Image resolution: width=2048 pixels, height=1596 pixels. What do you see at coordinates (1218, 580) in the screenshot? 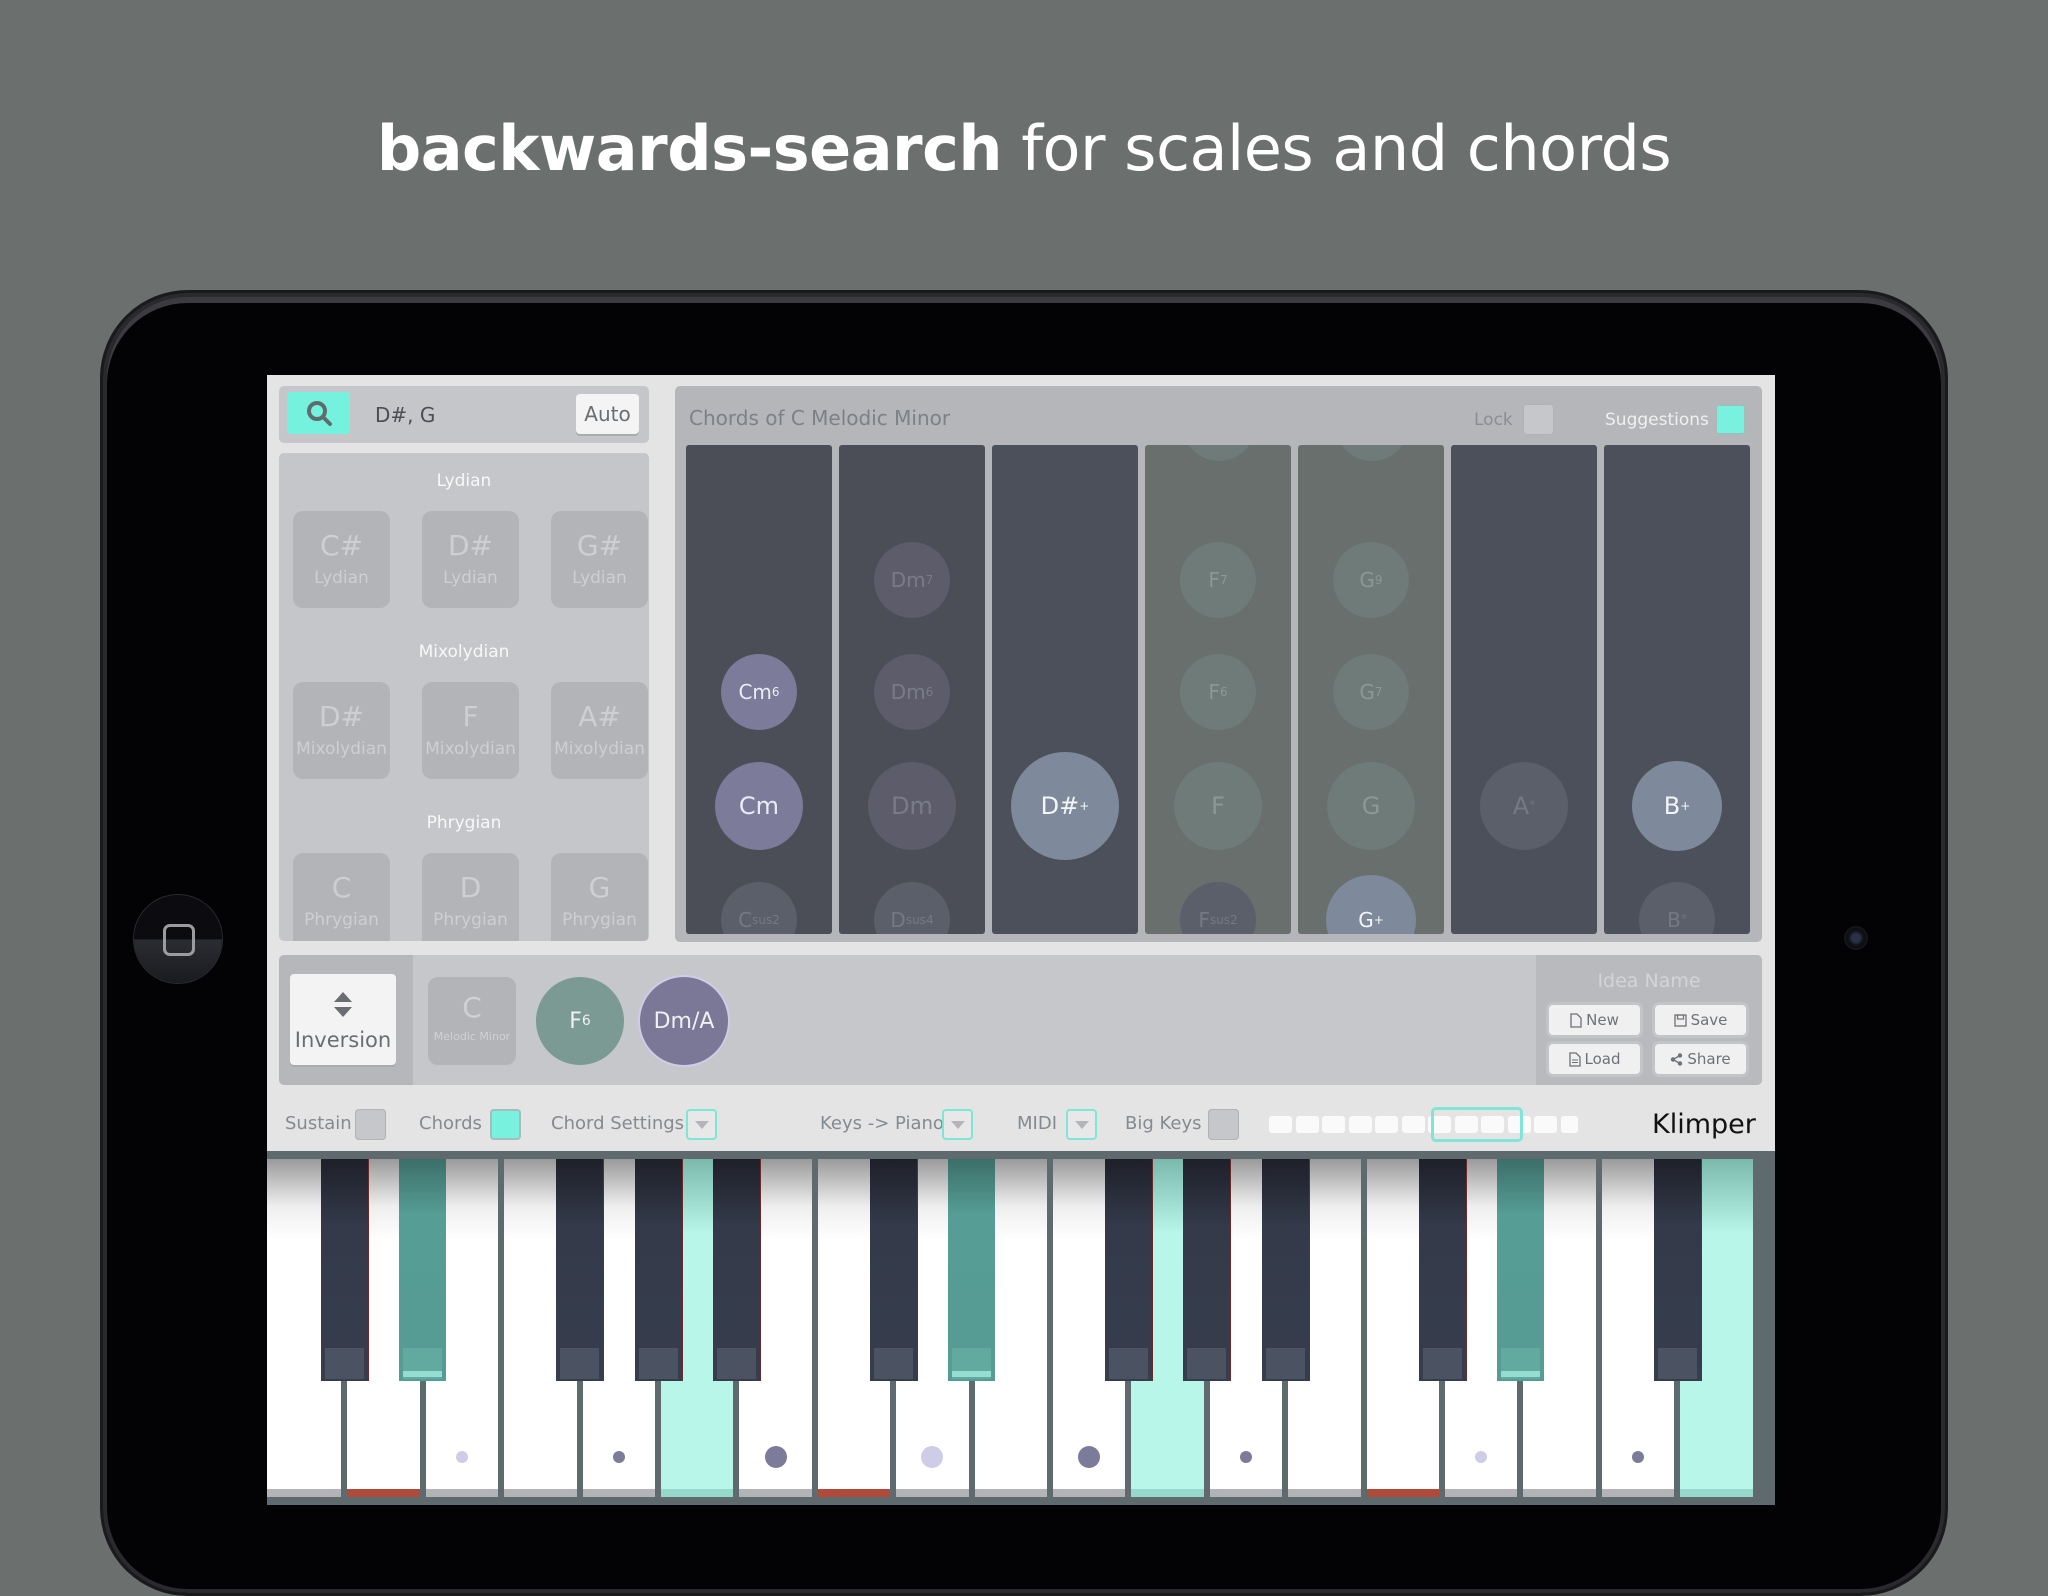
I see `chord-bubble: F7` at bounding box center [1218, 580].